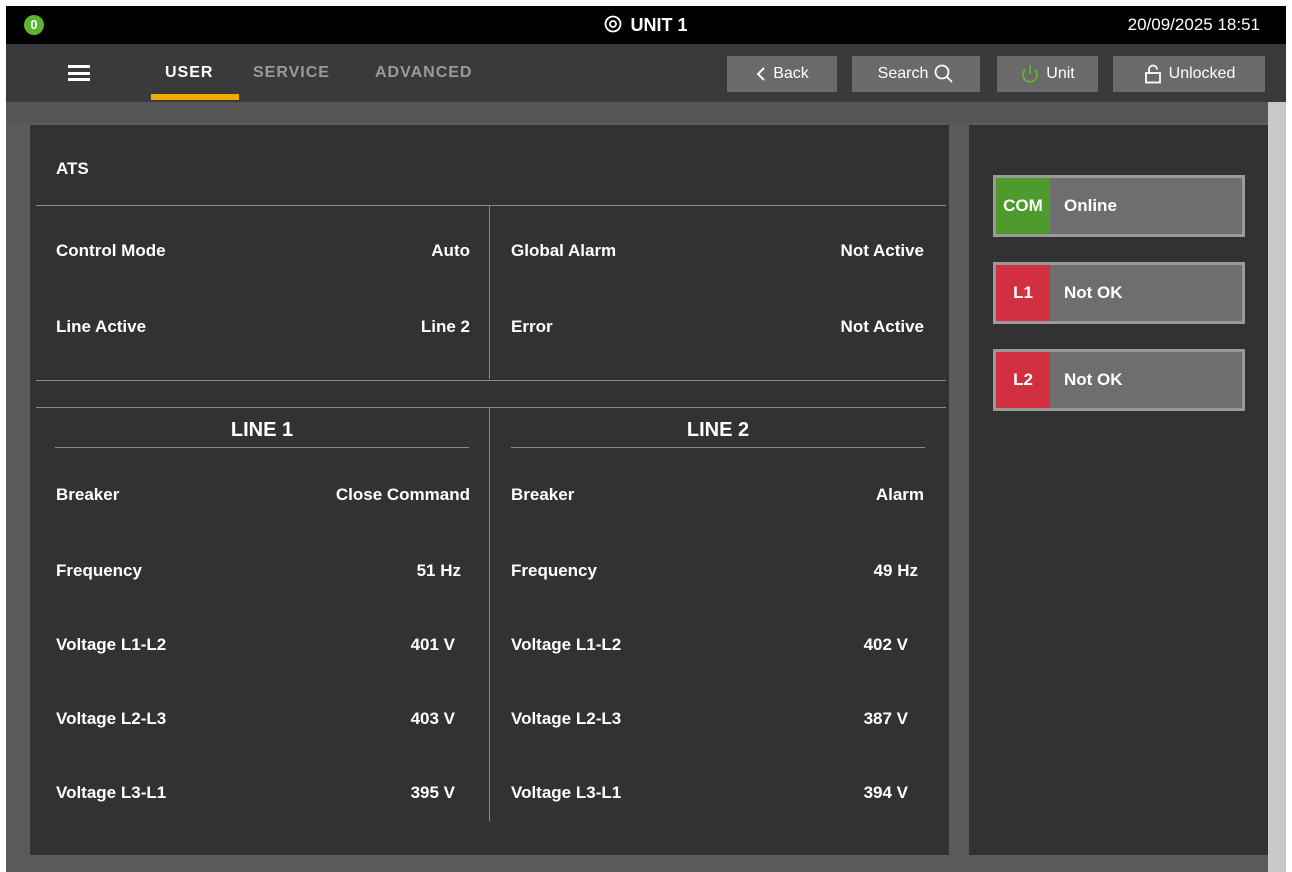  Describe the element at coordinates (1202, 73) in the screenshot. I see `lock-label: Unlocked` at that location.